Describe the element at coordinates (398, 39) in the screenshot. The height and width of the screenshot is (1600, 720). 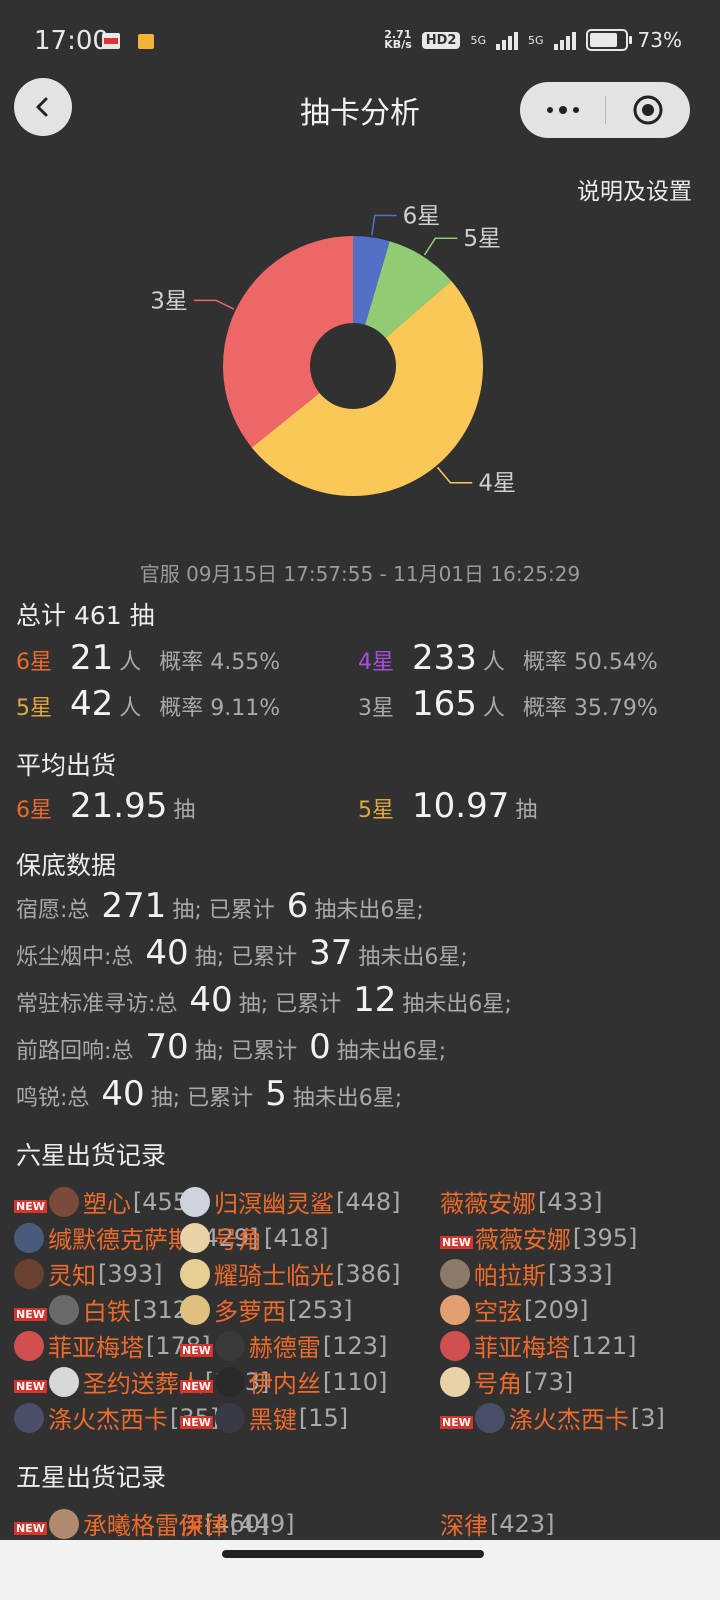
I see `network-speed: 2.71 KB/s` at that location.